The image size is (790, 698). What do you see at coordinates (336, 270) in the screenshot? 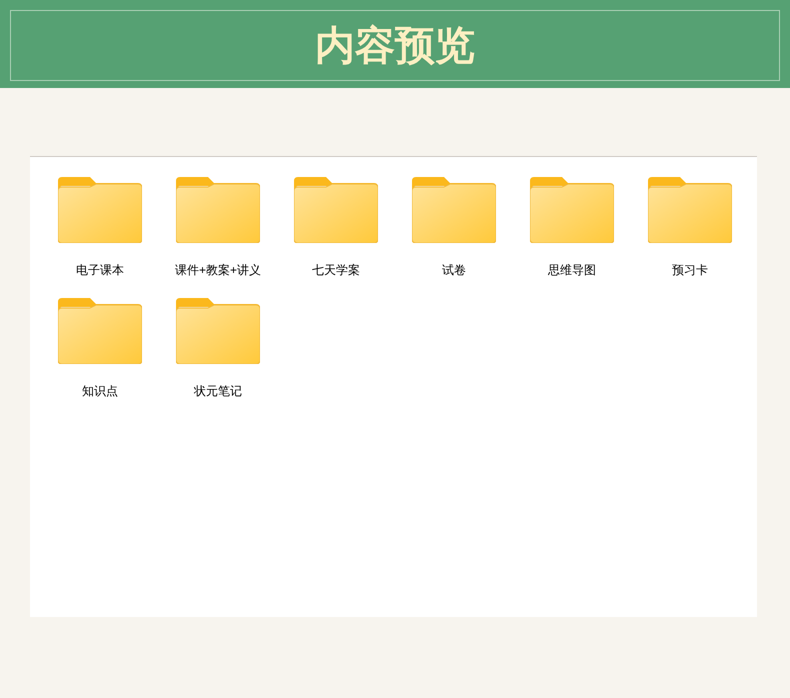
I see `folder-label: 七天学案` at bounding box center [336, 270].